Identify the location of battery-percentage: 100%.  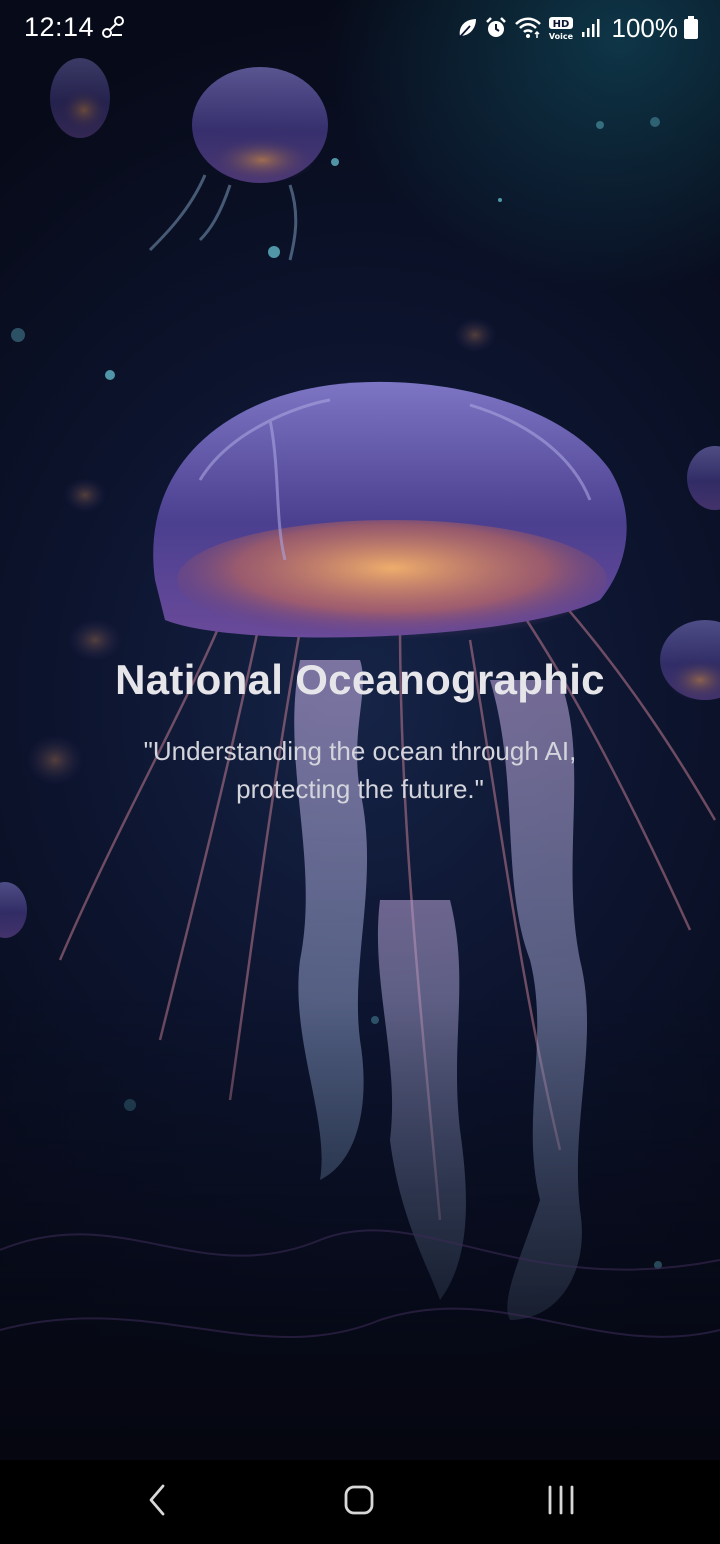
(645, 27).